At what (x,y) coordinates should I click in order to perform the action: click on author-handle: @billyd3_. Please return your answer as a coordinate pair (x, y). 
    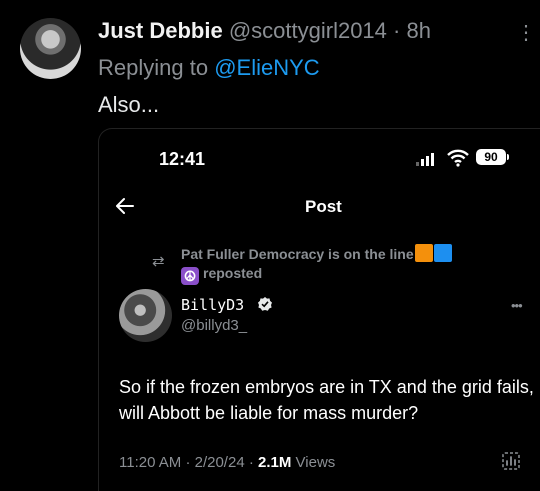
    Looking at the image, I should click on (214, 325).